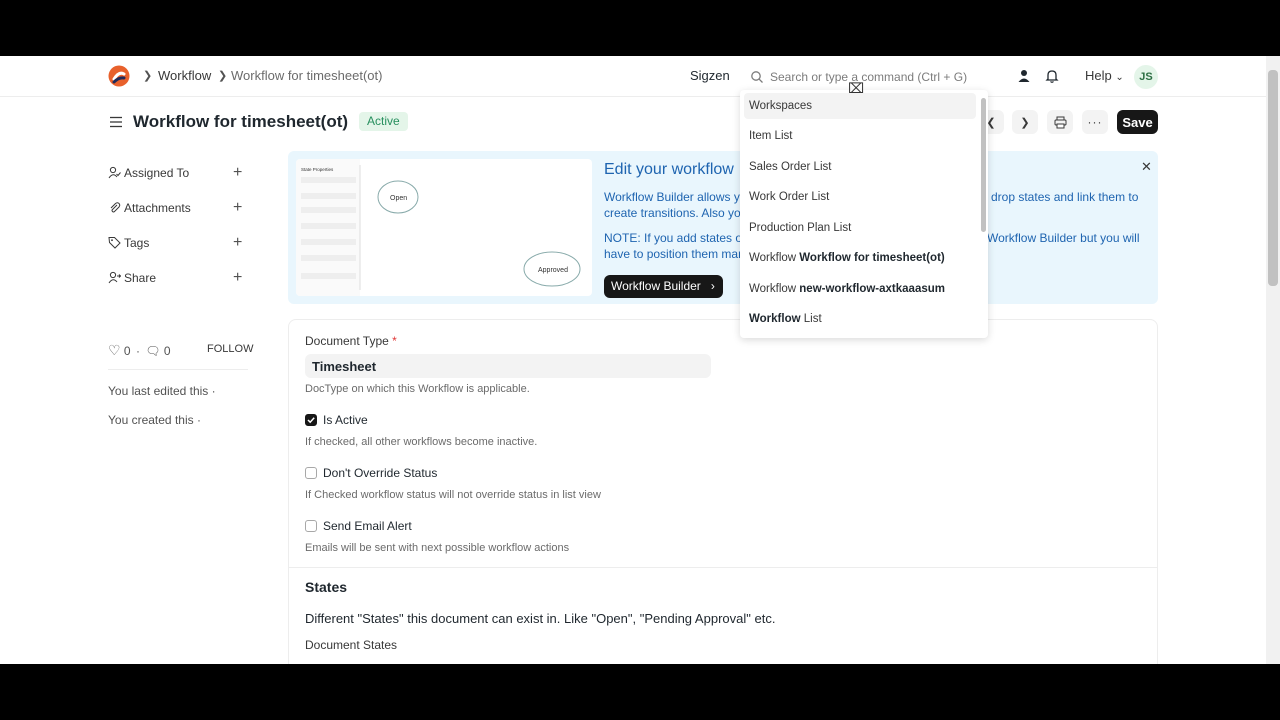 The height and width of the screenshot is (720, 1280). Describe the element at coordinates (184, 75) in the screenshot. I see `breadcrumb-workflow: Workflow` at that location.